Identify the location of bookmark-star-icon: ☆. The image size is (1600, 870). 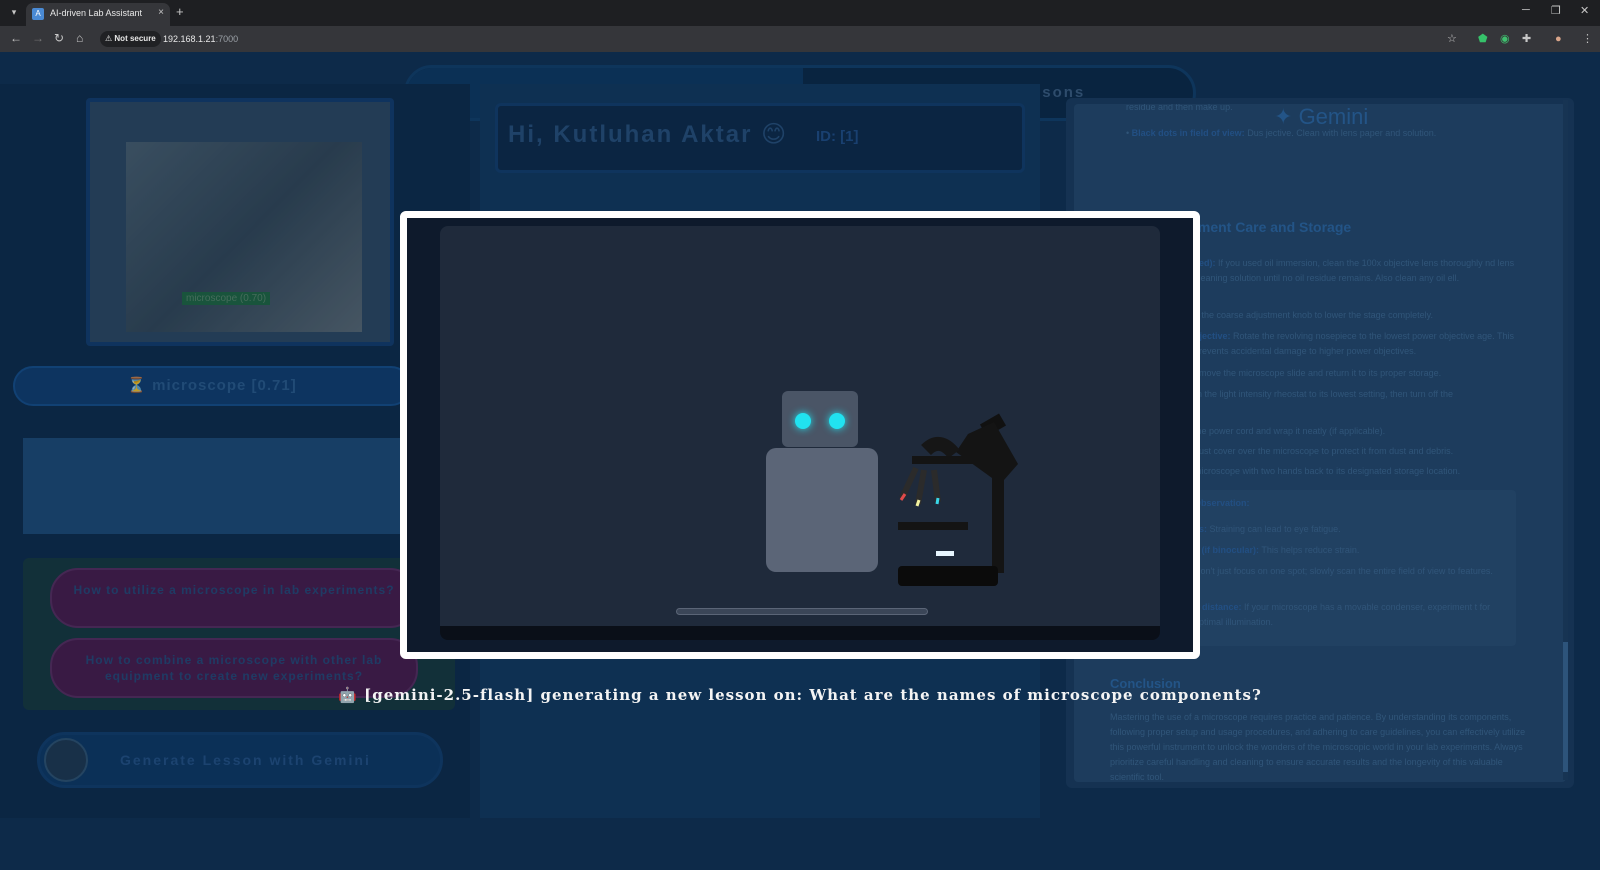
(1452, 39).